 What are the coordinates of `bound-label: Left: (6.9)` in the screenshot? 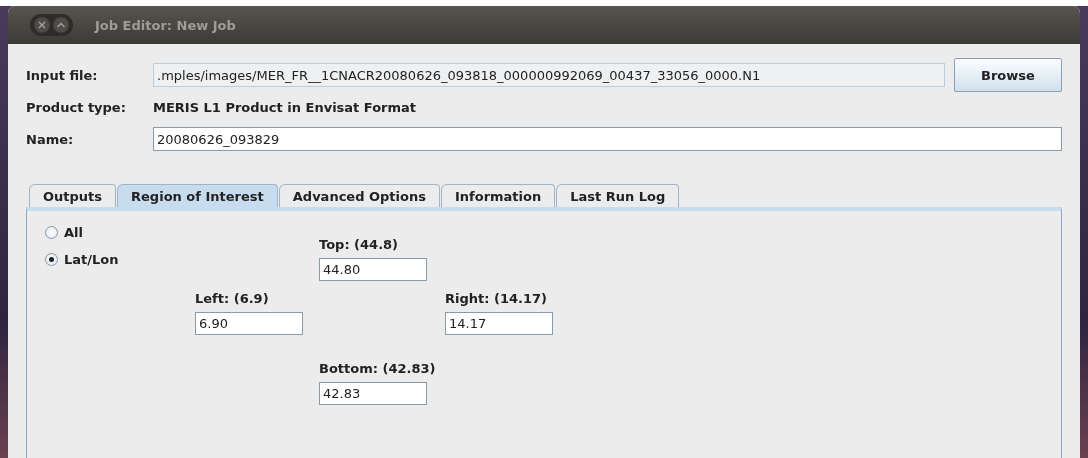 It's located at (232, 298).